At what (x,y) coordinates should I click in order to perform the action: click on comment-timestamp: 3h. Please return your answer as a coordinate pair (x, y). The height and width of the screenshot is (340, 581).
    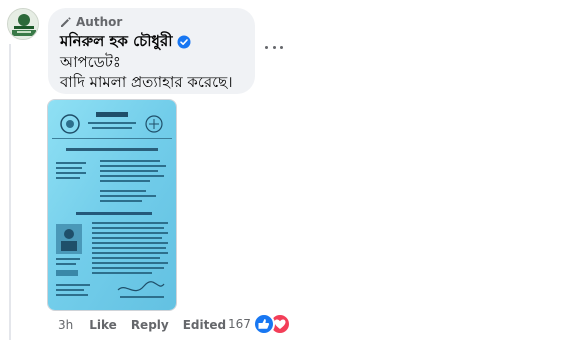
    Looking at the image, I should click on (65, 325).